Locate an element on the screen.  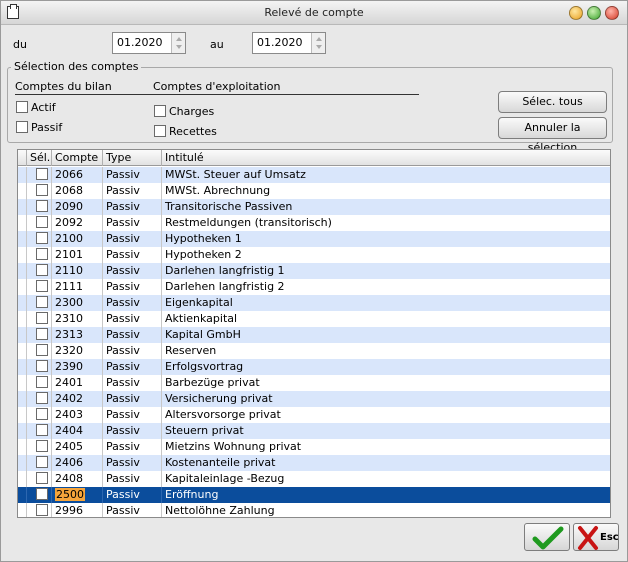
minimize-button is located at coordinates (576, 13).